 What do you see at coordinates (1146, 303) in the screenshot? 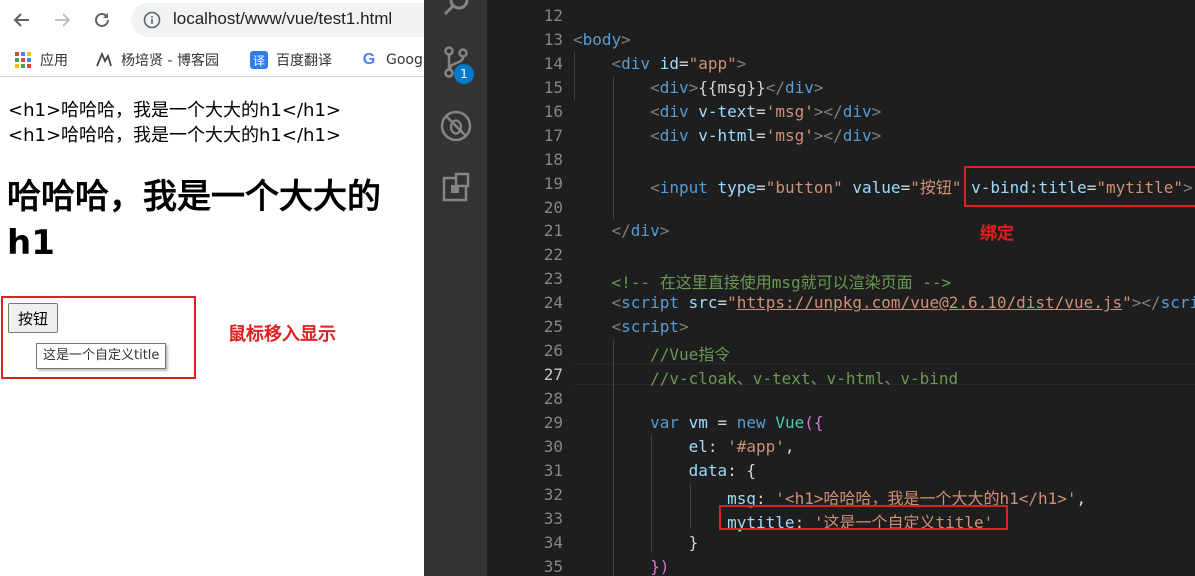
I see `code-token: ></` at bounding box center [1146, 303].